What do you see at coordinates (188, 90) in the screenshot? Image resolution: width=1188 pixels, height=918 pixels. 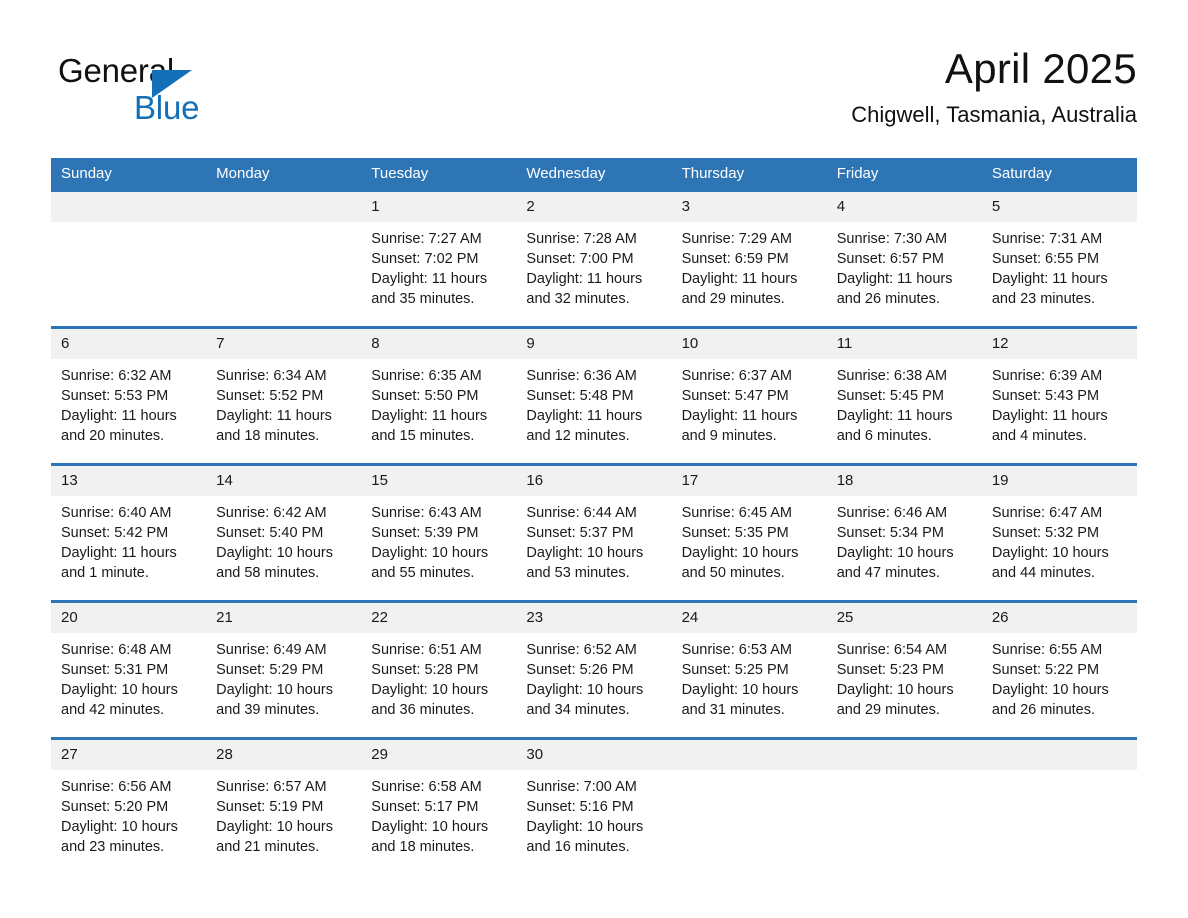 I see `general-blue-logo: General Blue` at bounding box center [188, 90].